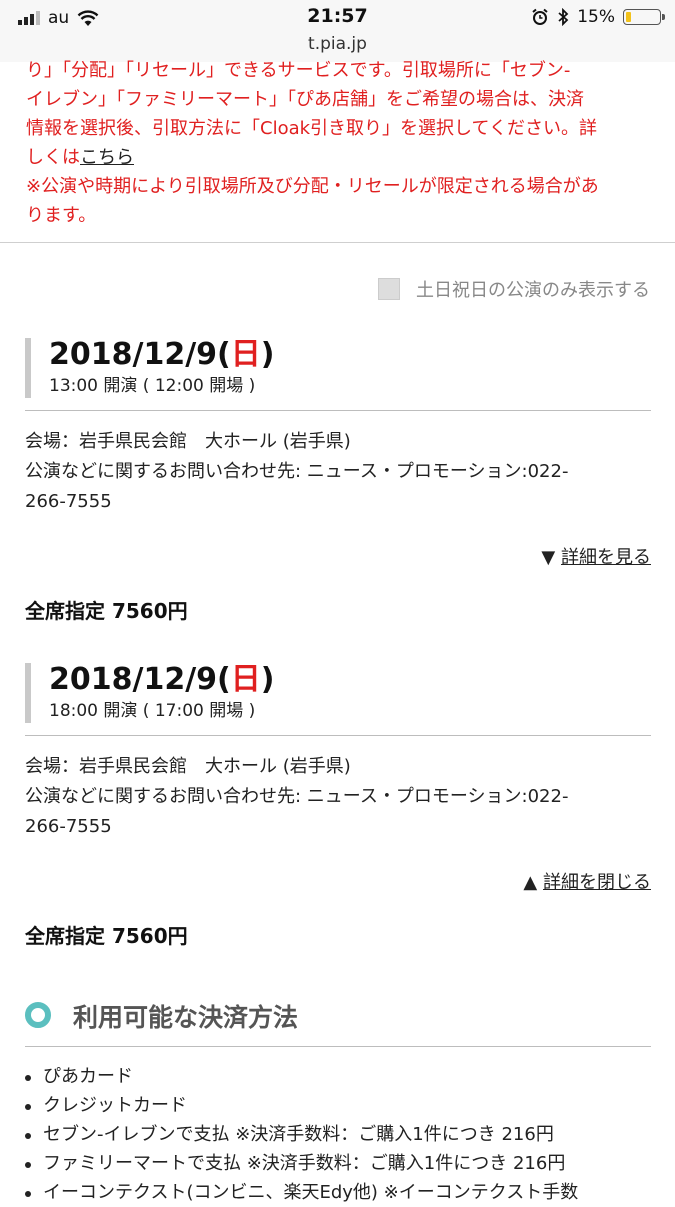  I want to click on detail-toggle: ▲ 詳細を閉じる, so click(338, 881).